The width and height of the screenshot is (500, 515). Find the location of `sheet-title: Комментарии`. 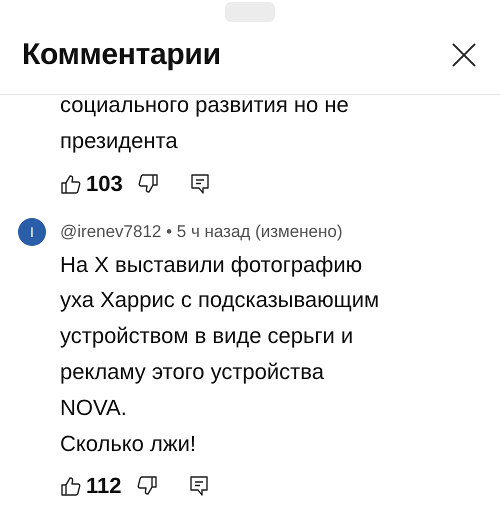

sheet-title: Комментарии is located at coordinates (121, 55).